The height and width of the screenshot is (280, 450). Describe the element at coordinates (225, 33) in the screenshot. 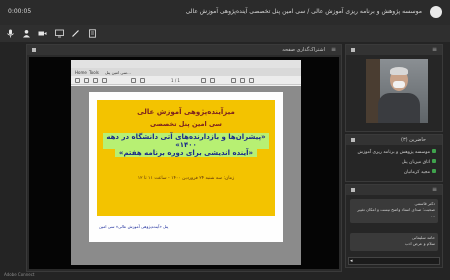

I see `meeting-toolbar` at that location.